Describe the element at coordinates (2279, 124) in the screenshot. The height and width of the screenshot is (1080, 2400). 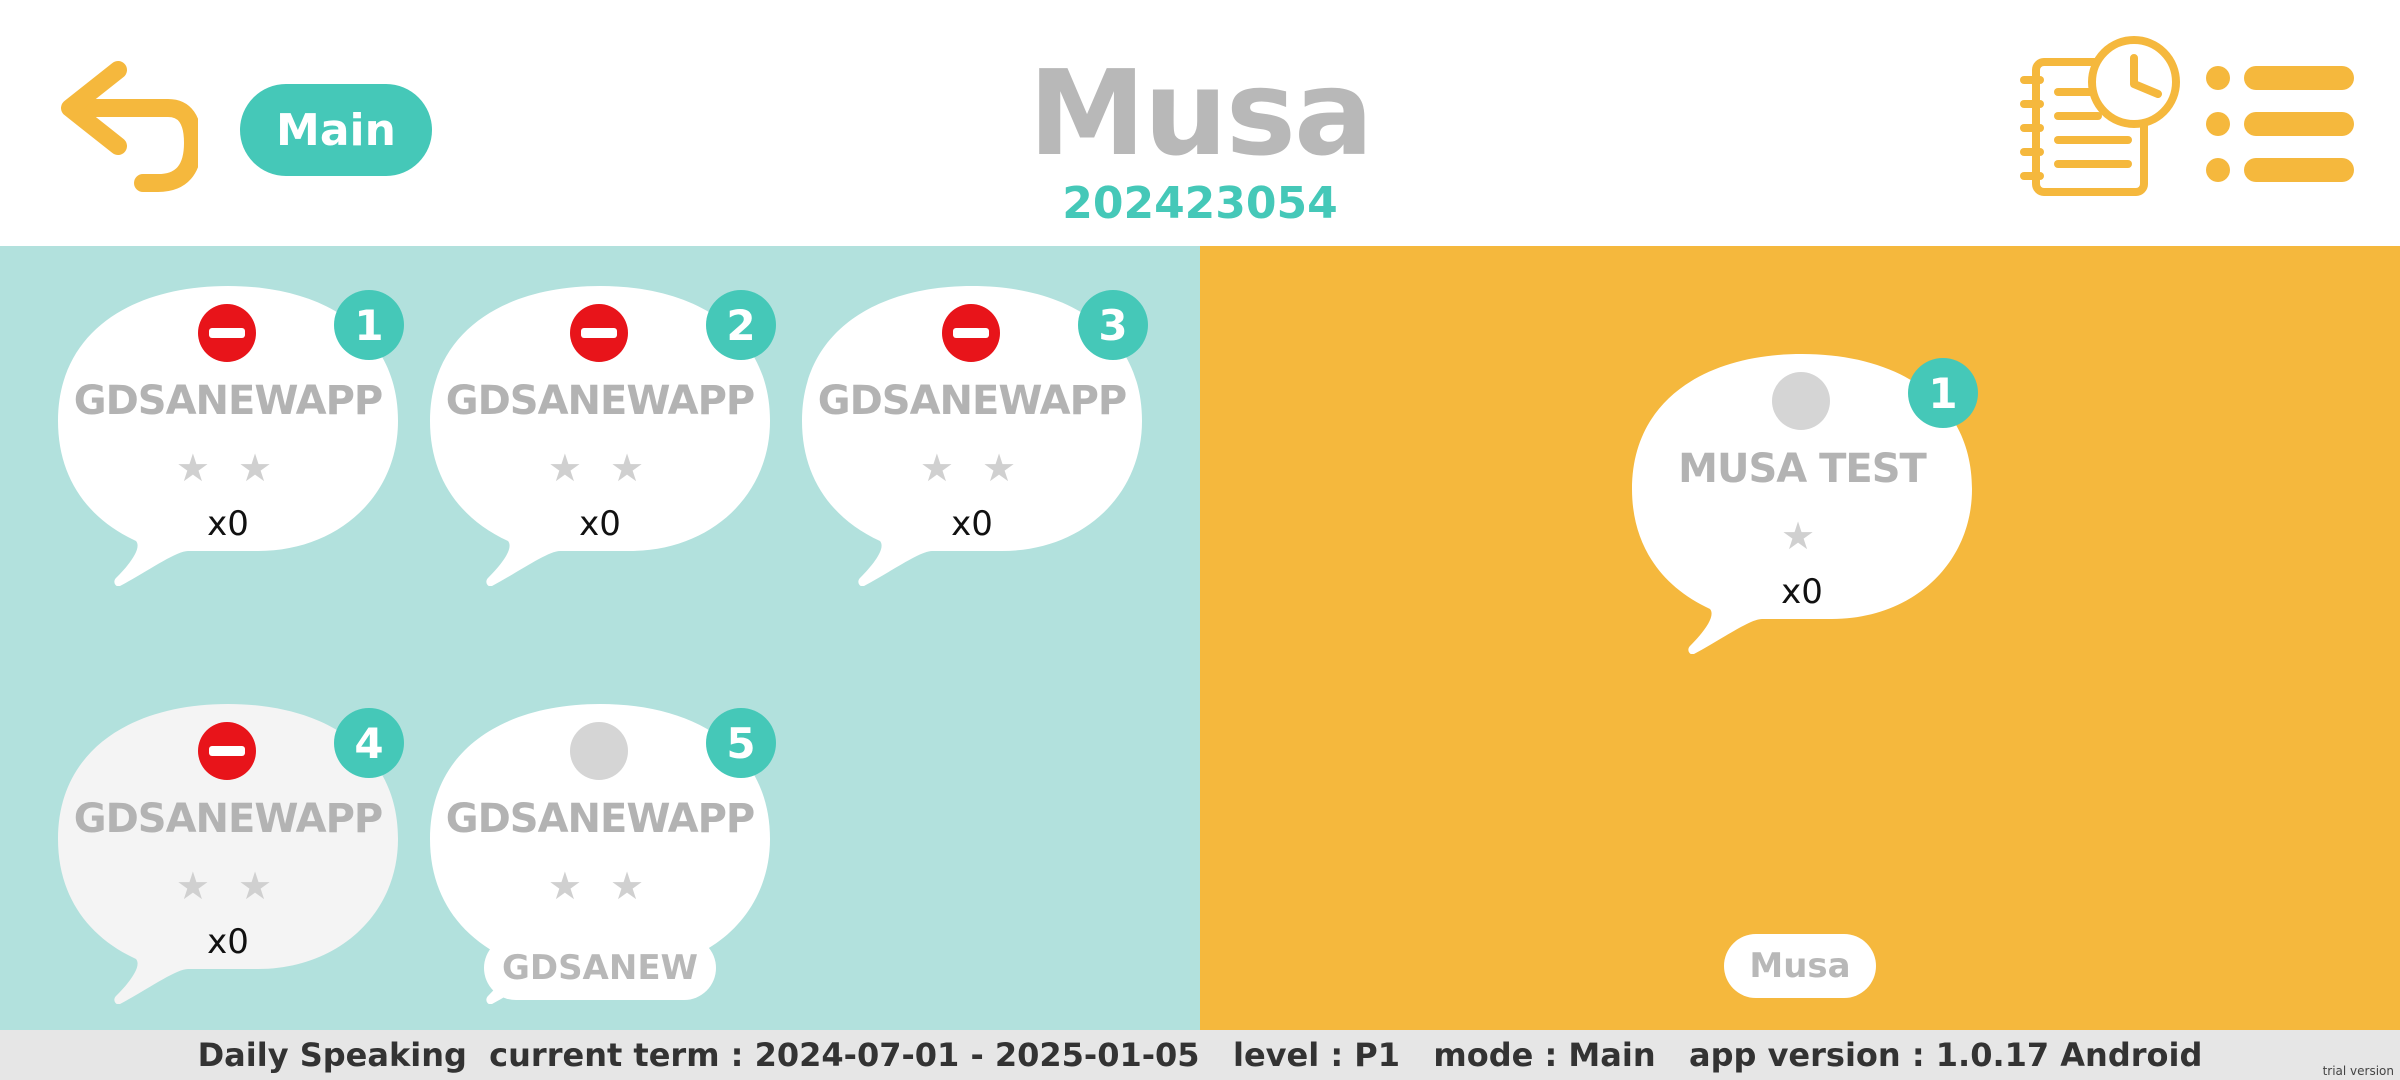
I see `list-menu-icon` at that location.